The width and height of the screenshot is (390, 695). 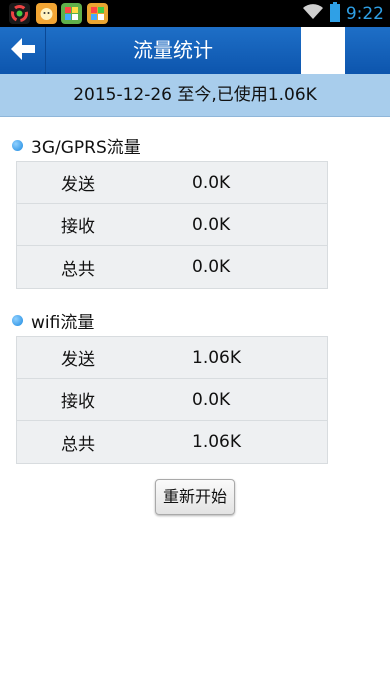 What do you see at coordinates (86, 148) in the screenshot?
I see `gprs-section-label: 3G/GPRS流量` at bounding box center [86, 148].